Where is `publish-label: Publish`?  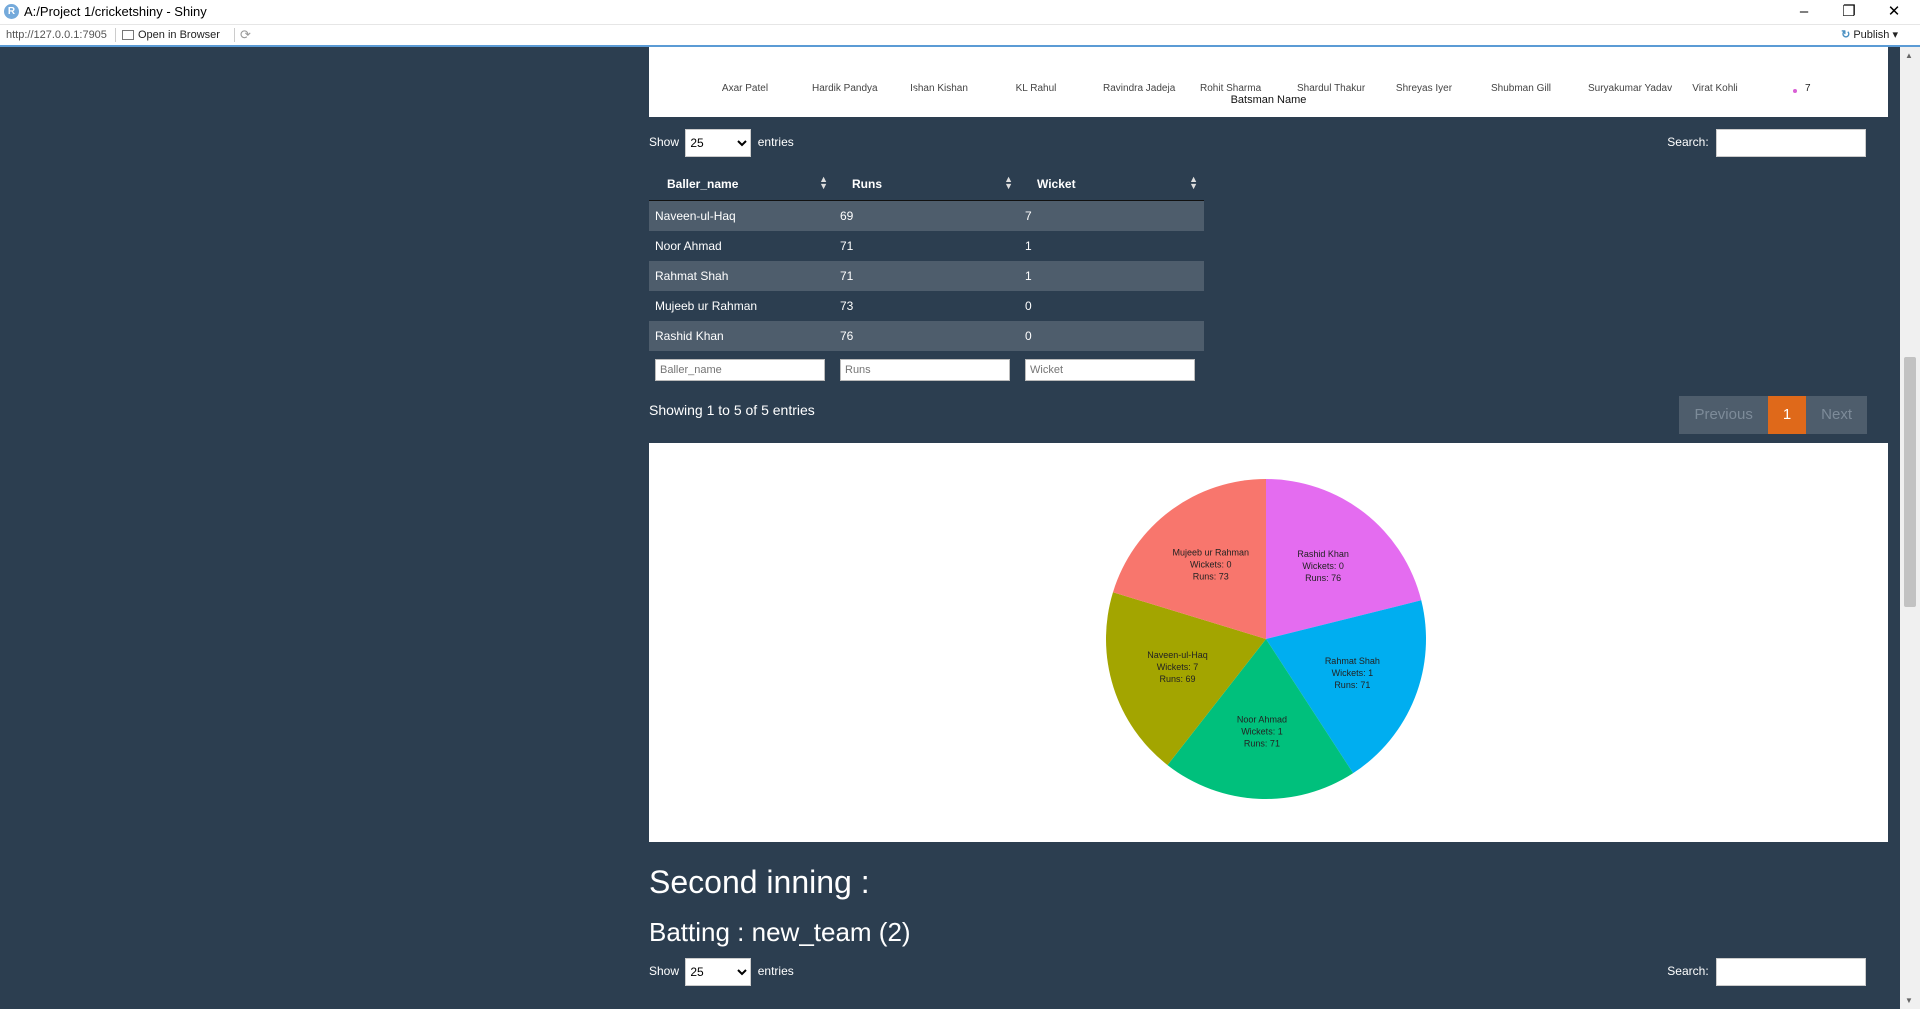
publish-label: Publish is located at coordinates (1871, 35).